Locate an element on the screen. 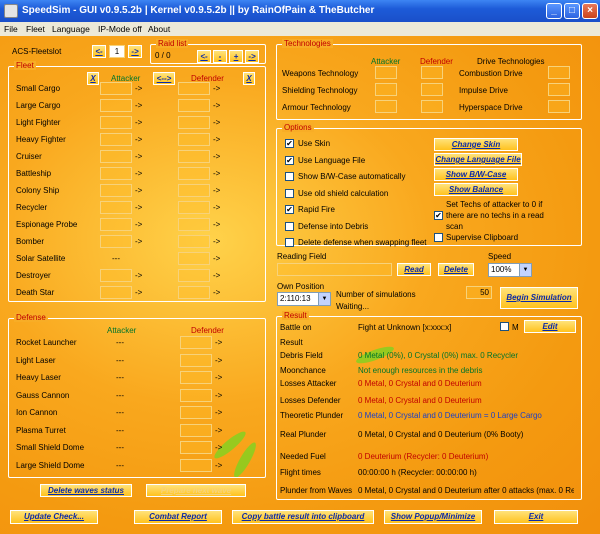 This screenshot has width=600, height=534. own-position-select: 2:110:13 ▼ is located at coordinates (304, 299).